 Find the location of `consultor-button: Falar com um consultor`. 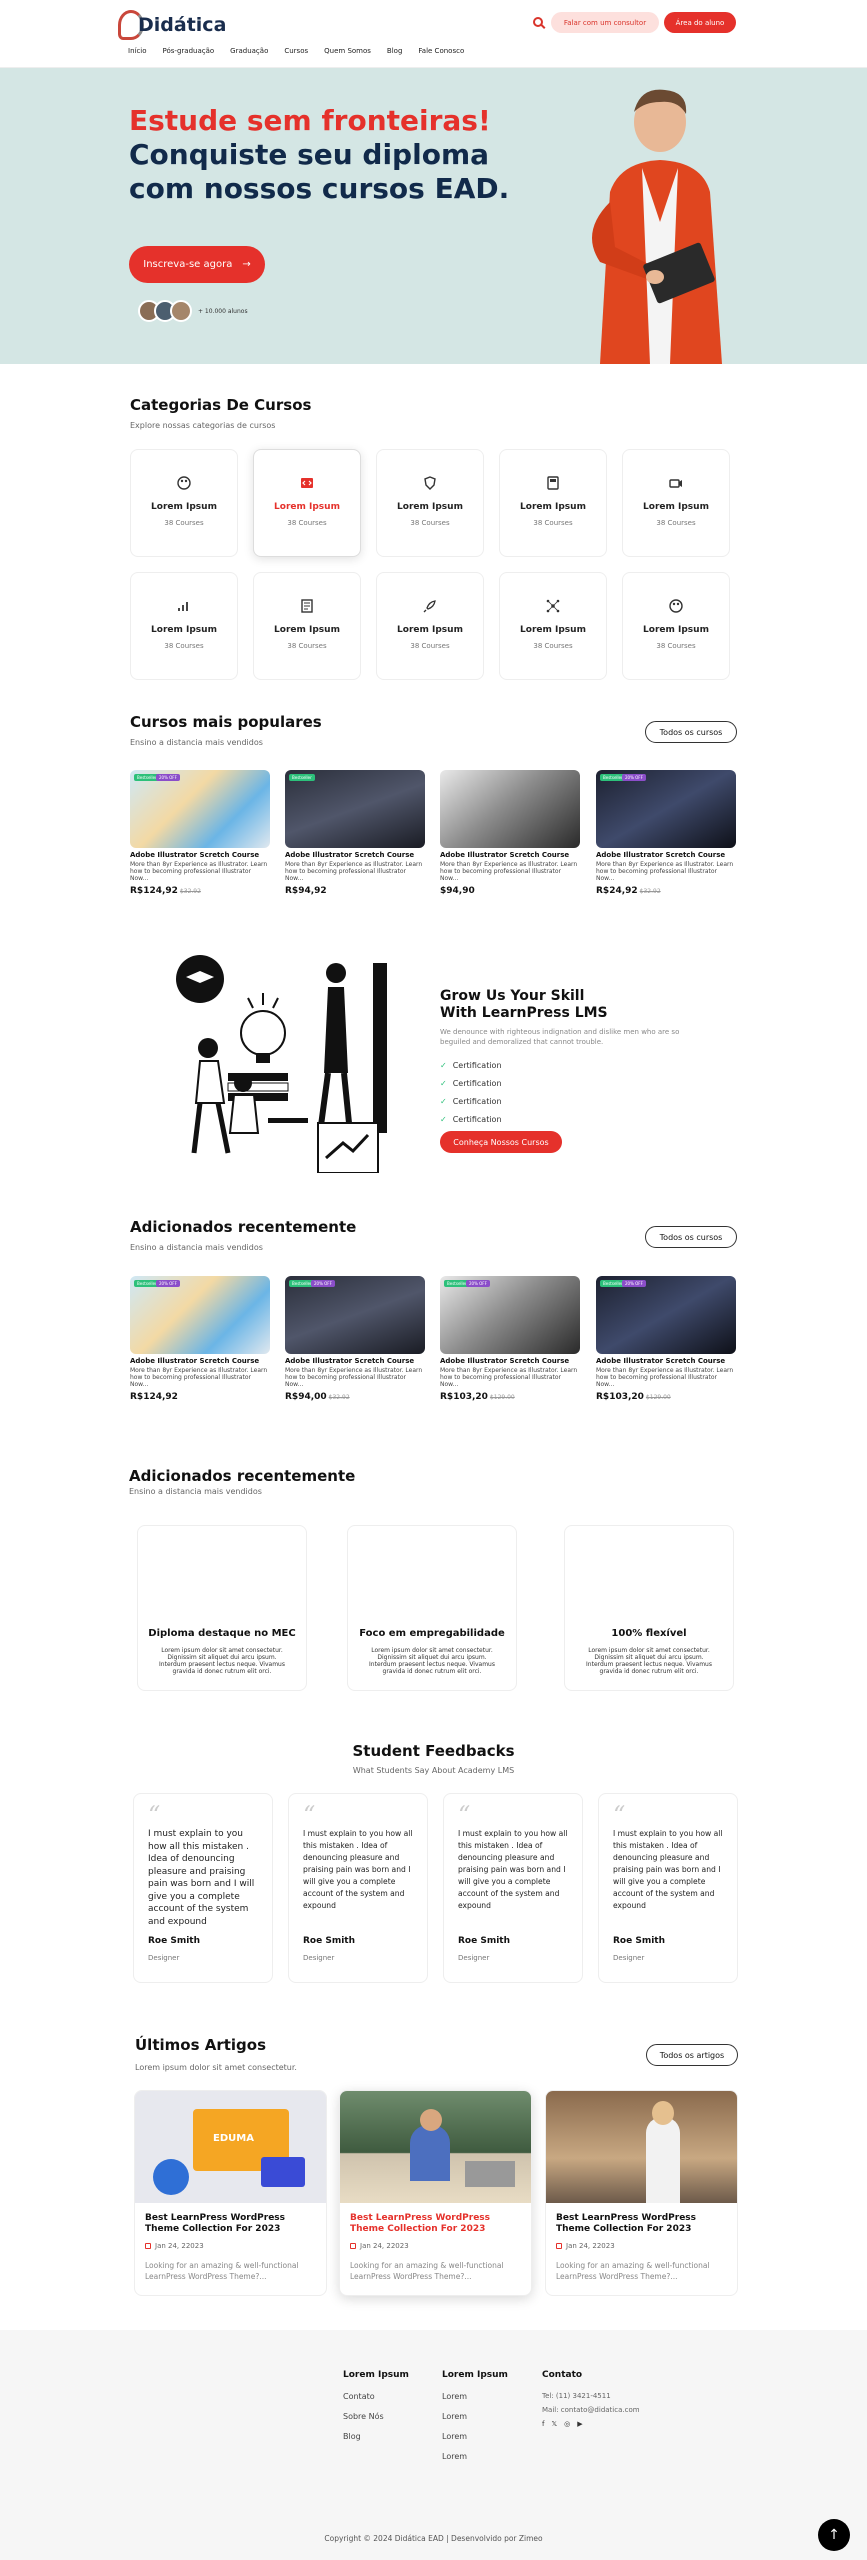

consultor-button: Falar com um consultor is located at coordinates (605, 22).